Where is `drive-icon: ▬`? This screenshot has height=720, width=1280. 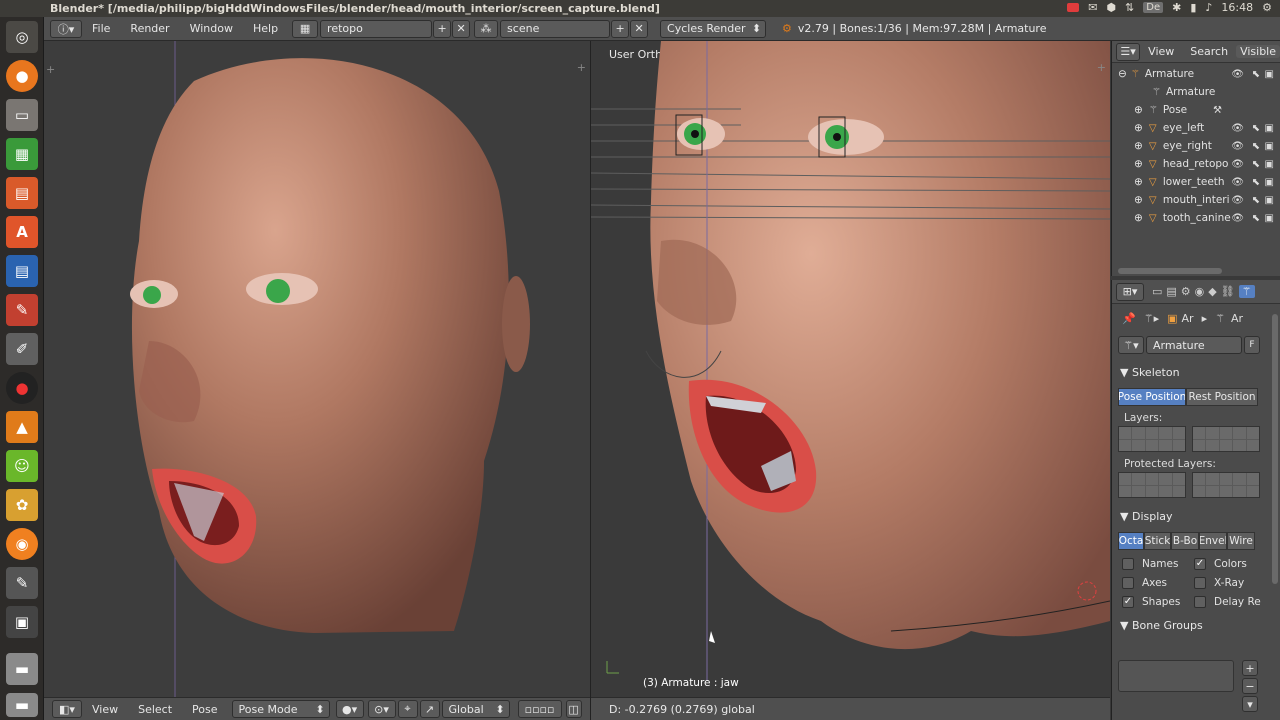
drive-icon: ▬ is located at coordinates (22, 669).